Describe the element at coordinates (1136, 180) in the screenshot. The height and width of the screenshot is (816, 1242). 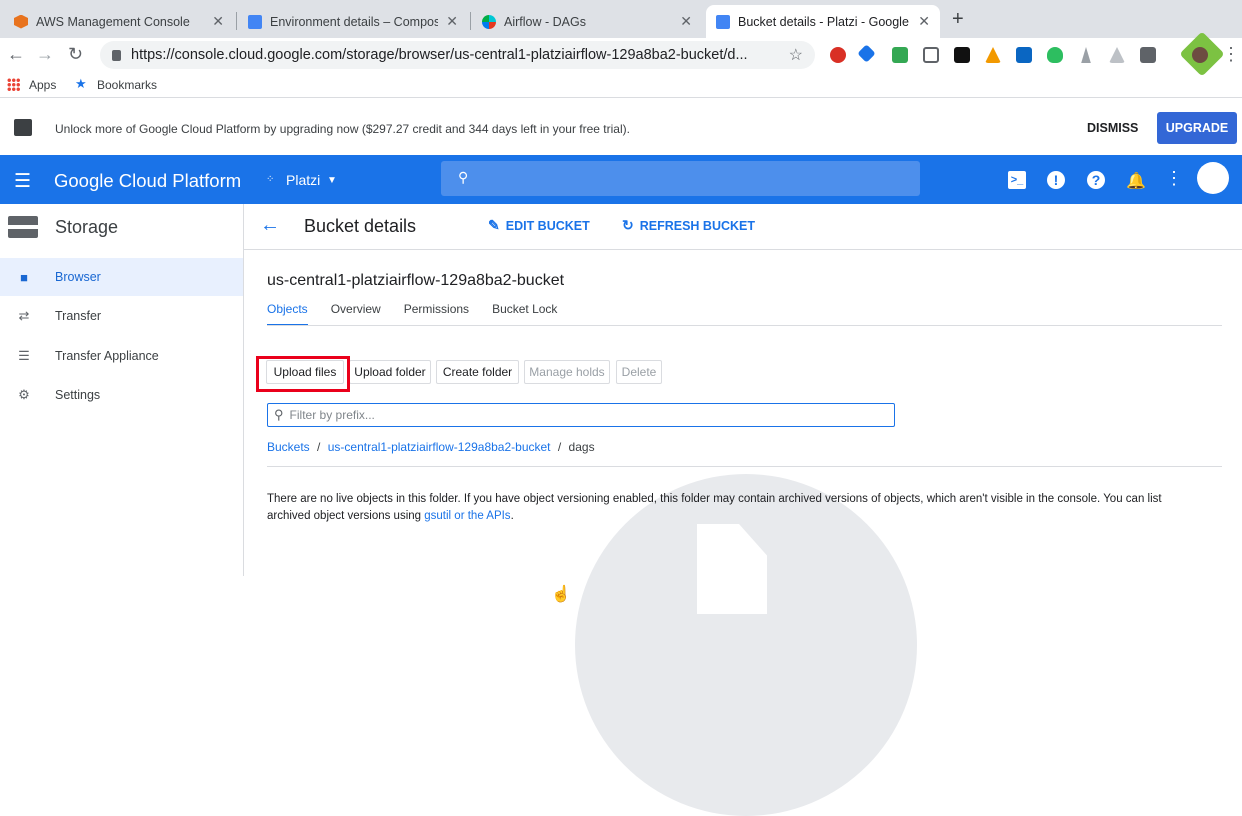
I see `bell-icon: 🔔` at that location.